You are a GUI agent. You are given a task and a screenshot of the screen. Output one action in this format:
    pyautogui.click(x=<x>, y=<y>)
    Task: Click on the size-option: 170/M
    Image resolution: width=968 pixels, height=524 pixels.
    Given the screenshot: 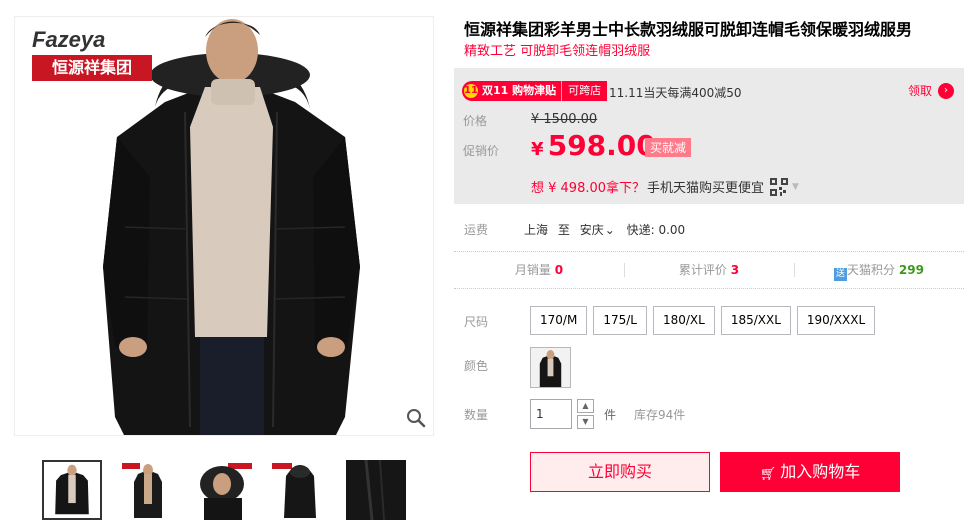 What is the action you would take?
    pyautogui.click(x=559, y=320)
    